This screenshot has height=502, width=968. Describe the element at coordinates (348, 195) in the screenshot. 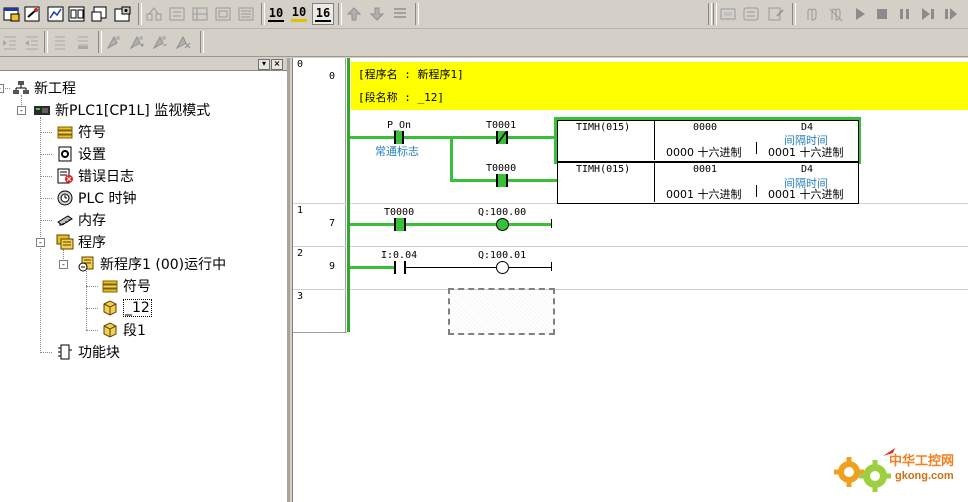

I see `left-power-rail` at that location.